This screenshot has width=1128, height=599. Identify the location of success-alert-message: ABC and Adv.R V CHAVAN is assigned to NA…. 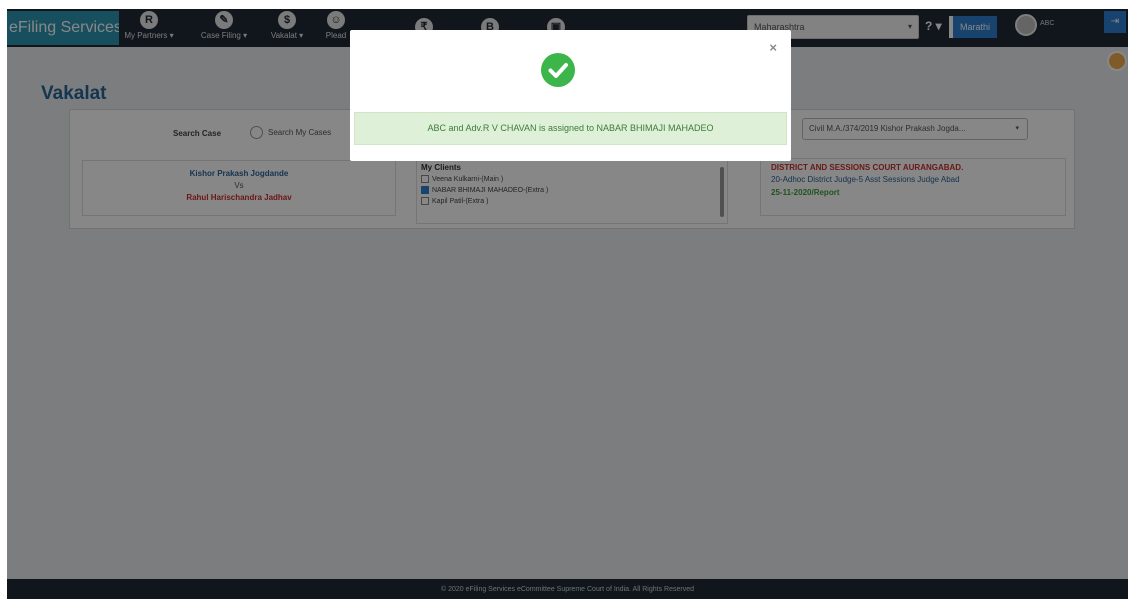
(570, 128).